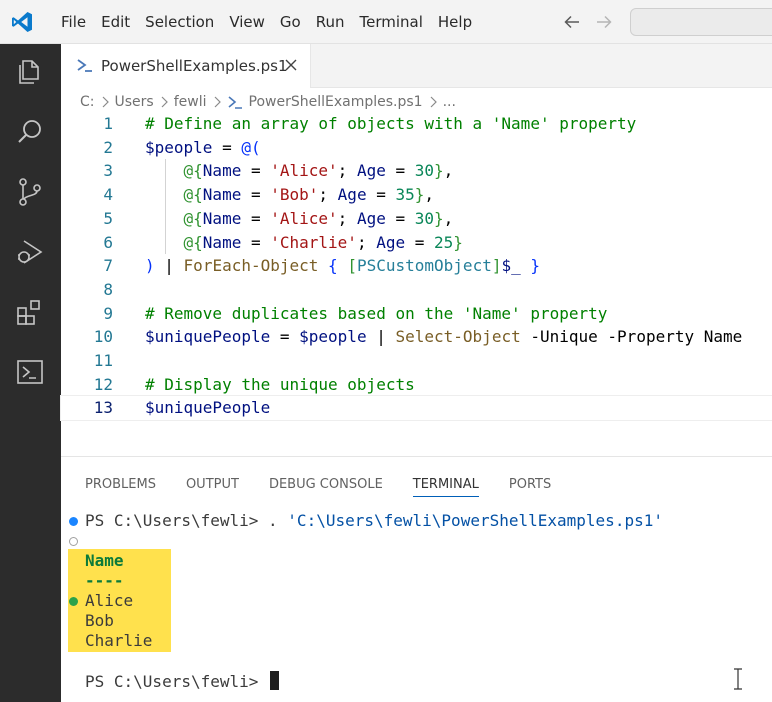 Image resolution: width=772 pixels, height=702 pixels. What do you see at coordinates (604, 22) in the screenshot?
I see `forward-arrow-icon` at bounding box center [604, 22].